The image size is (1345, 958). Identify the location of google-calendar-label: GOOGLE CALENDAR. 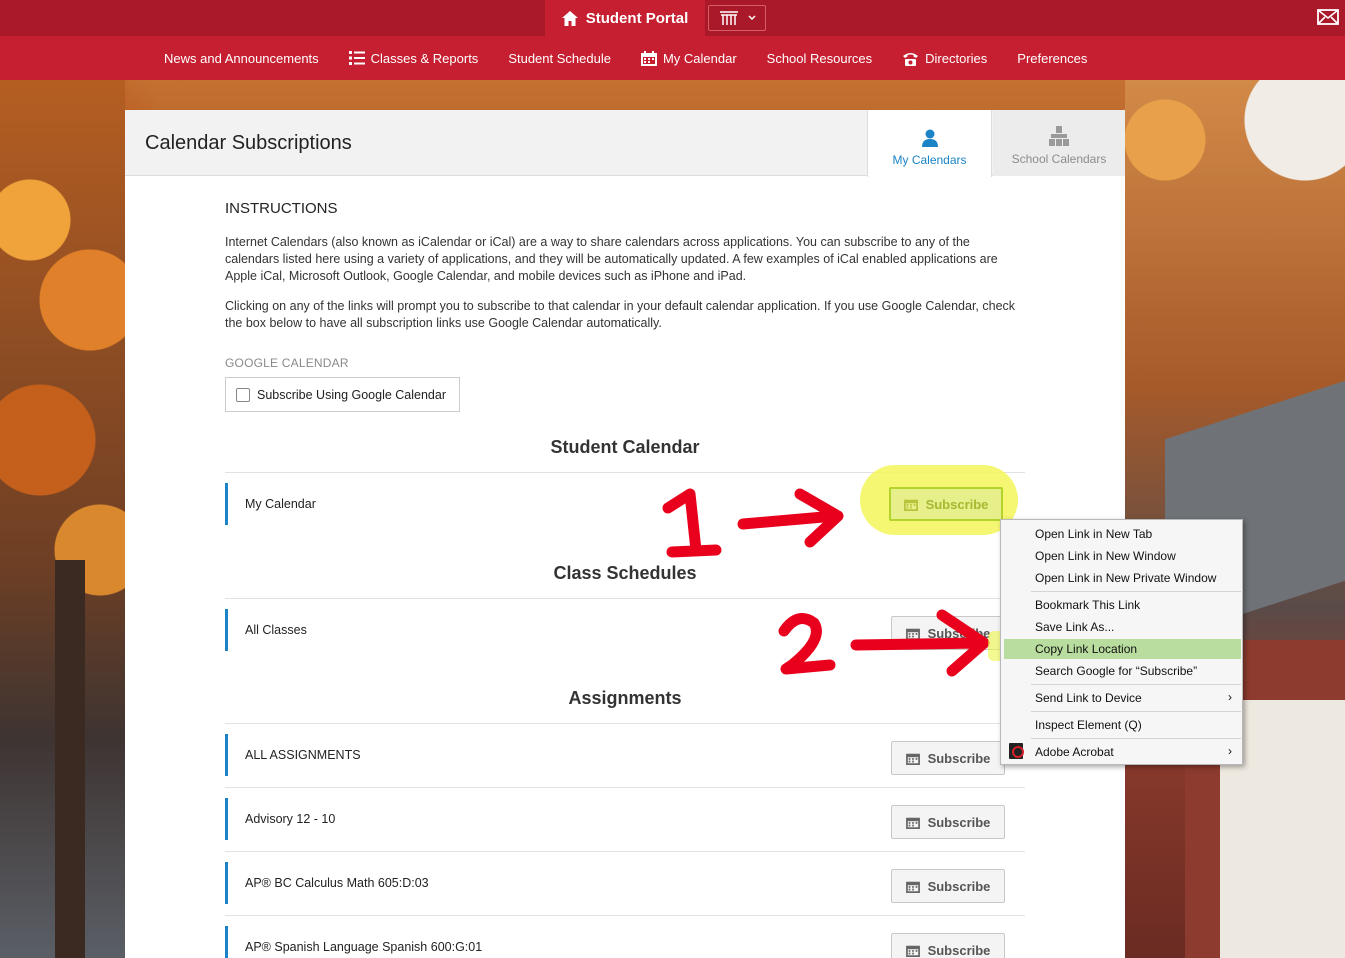
(287, 363).